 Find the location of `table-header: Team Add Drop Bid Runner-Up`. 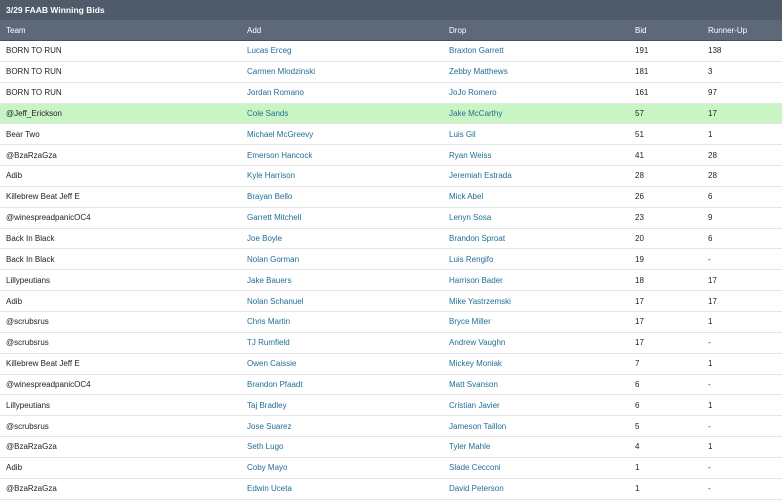

table-header: Team Add Drop Bid Runner-Up is located at coordinates (391, 30).